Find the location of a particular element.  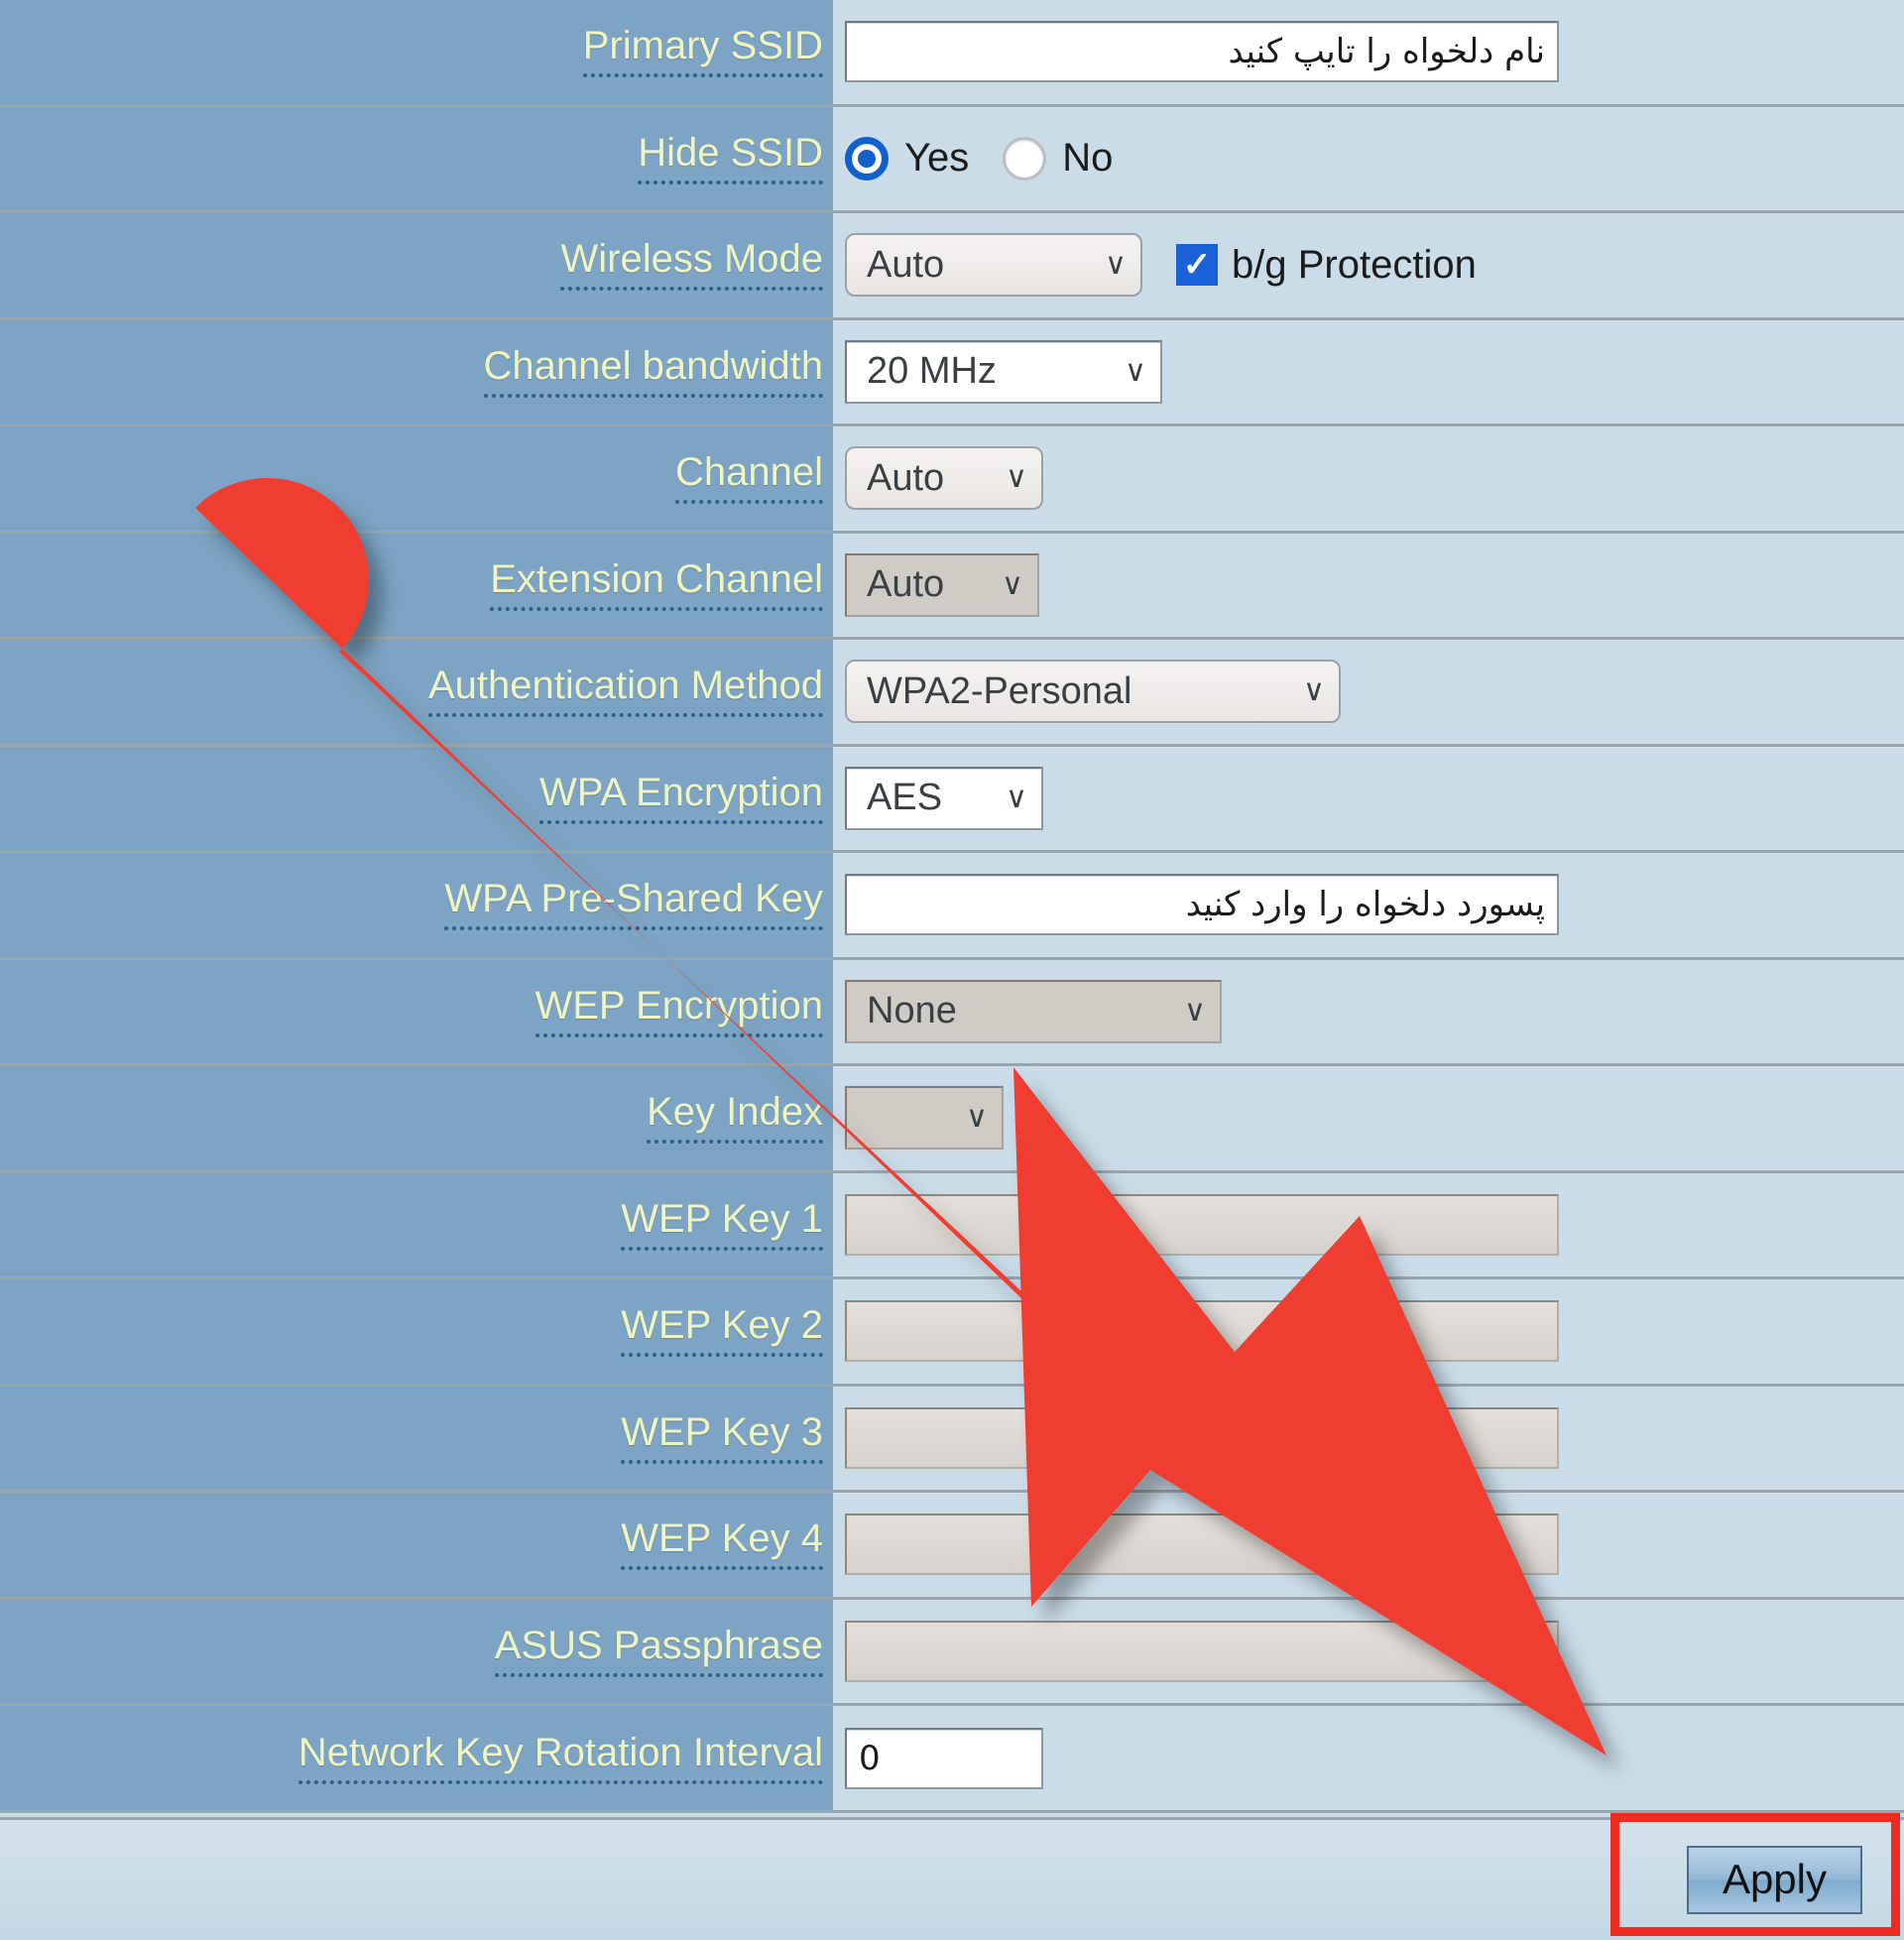

form-row: Wireless Mode Auto ∨ ✓ b/g Protection is located at coordinates (952, 266).